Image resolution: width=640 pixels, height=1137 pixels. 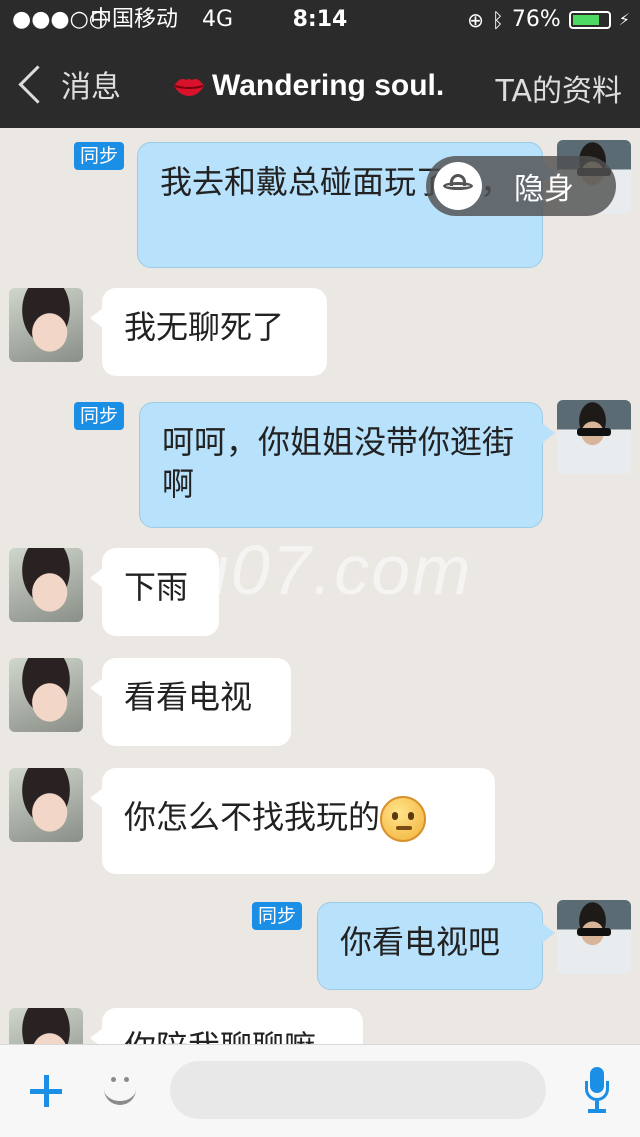 I want to click on message-text: 你怎么不找我玩的, so click(x=252, y=817).